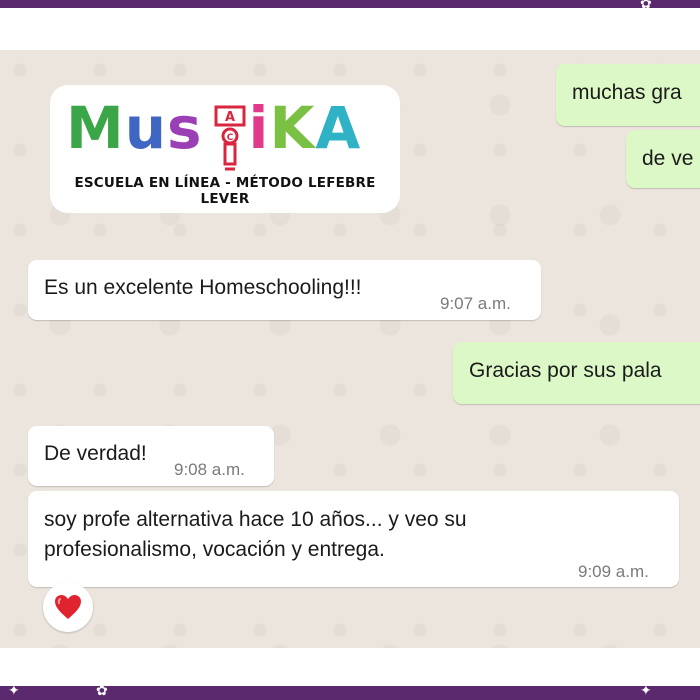 The image size is (700, 700). I want to click on message-bubble-outgoing: muchas gra, so click(628, 95).